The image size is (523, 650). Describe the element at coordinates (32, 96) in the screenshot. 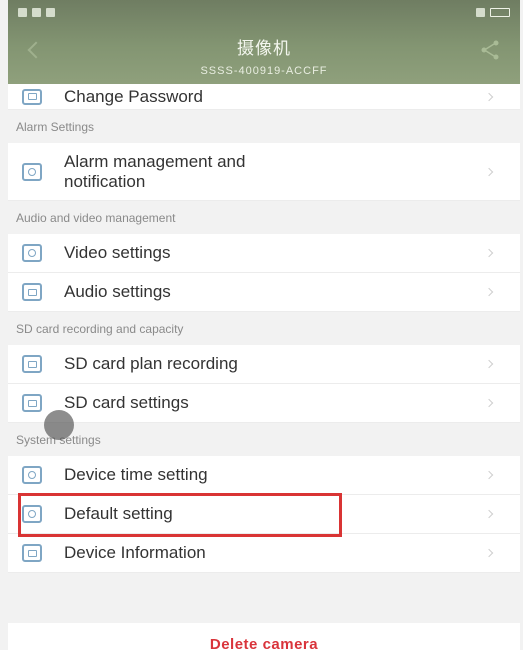

I see `lock-icon` at that location.